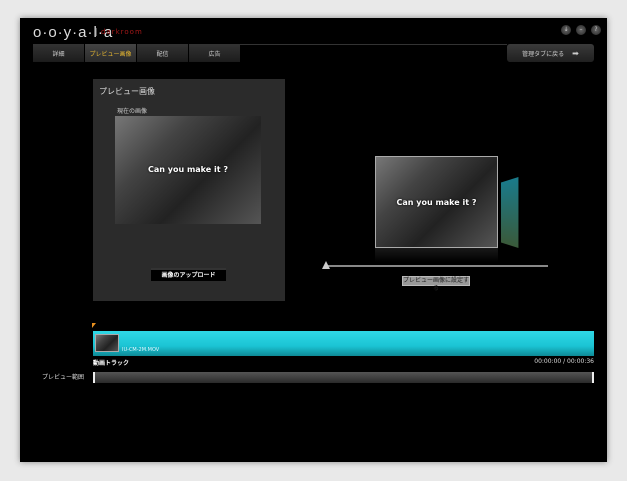  Describe the element at coordinates (107, 343) in the screenshot. I see `clip-thumbnail` at that location.